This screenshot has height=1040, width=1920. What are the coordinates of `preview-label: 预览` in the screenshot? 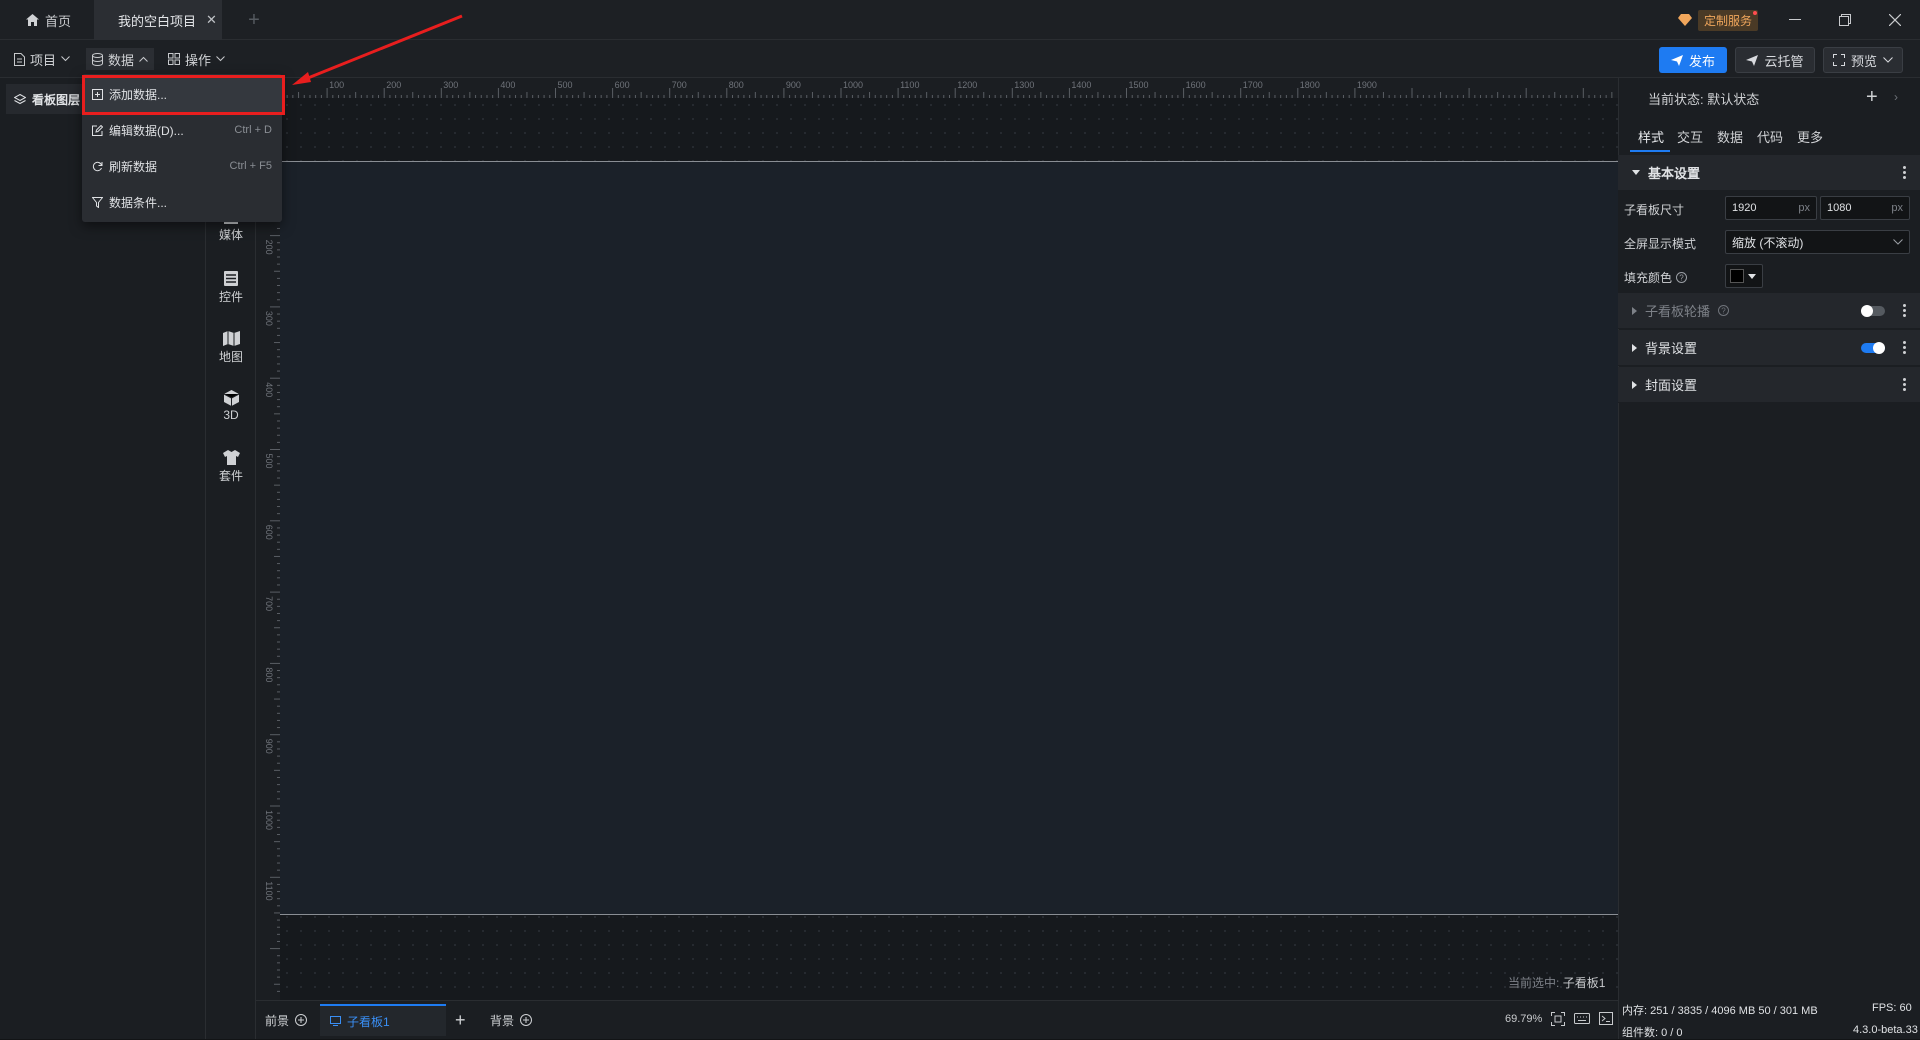 It's located at (1863, 61).